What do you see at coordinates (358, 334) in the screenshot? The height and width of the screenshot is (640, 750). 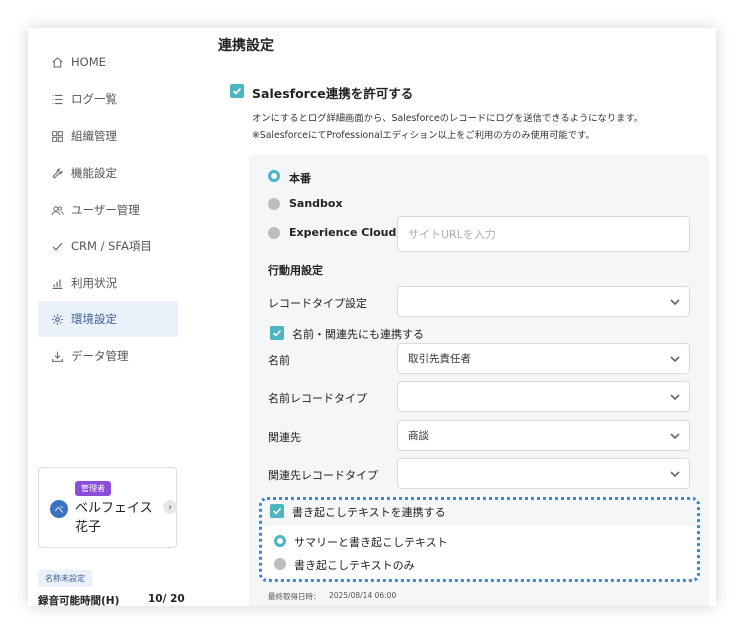 I see `link-name-related-label: 名前・関連先にも連携する` at bounding box center [358, 334].